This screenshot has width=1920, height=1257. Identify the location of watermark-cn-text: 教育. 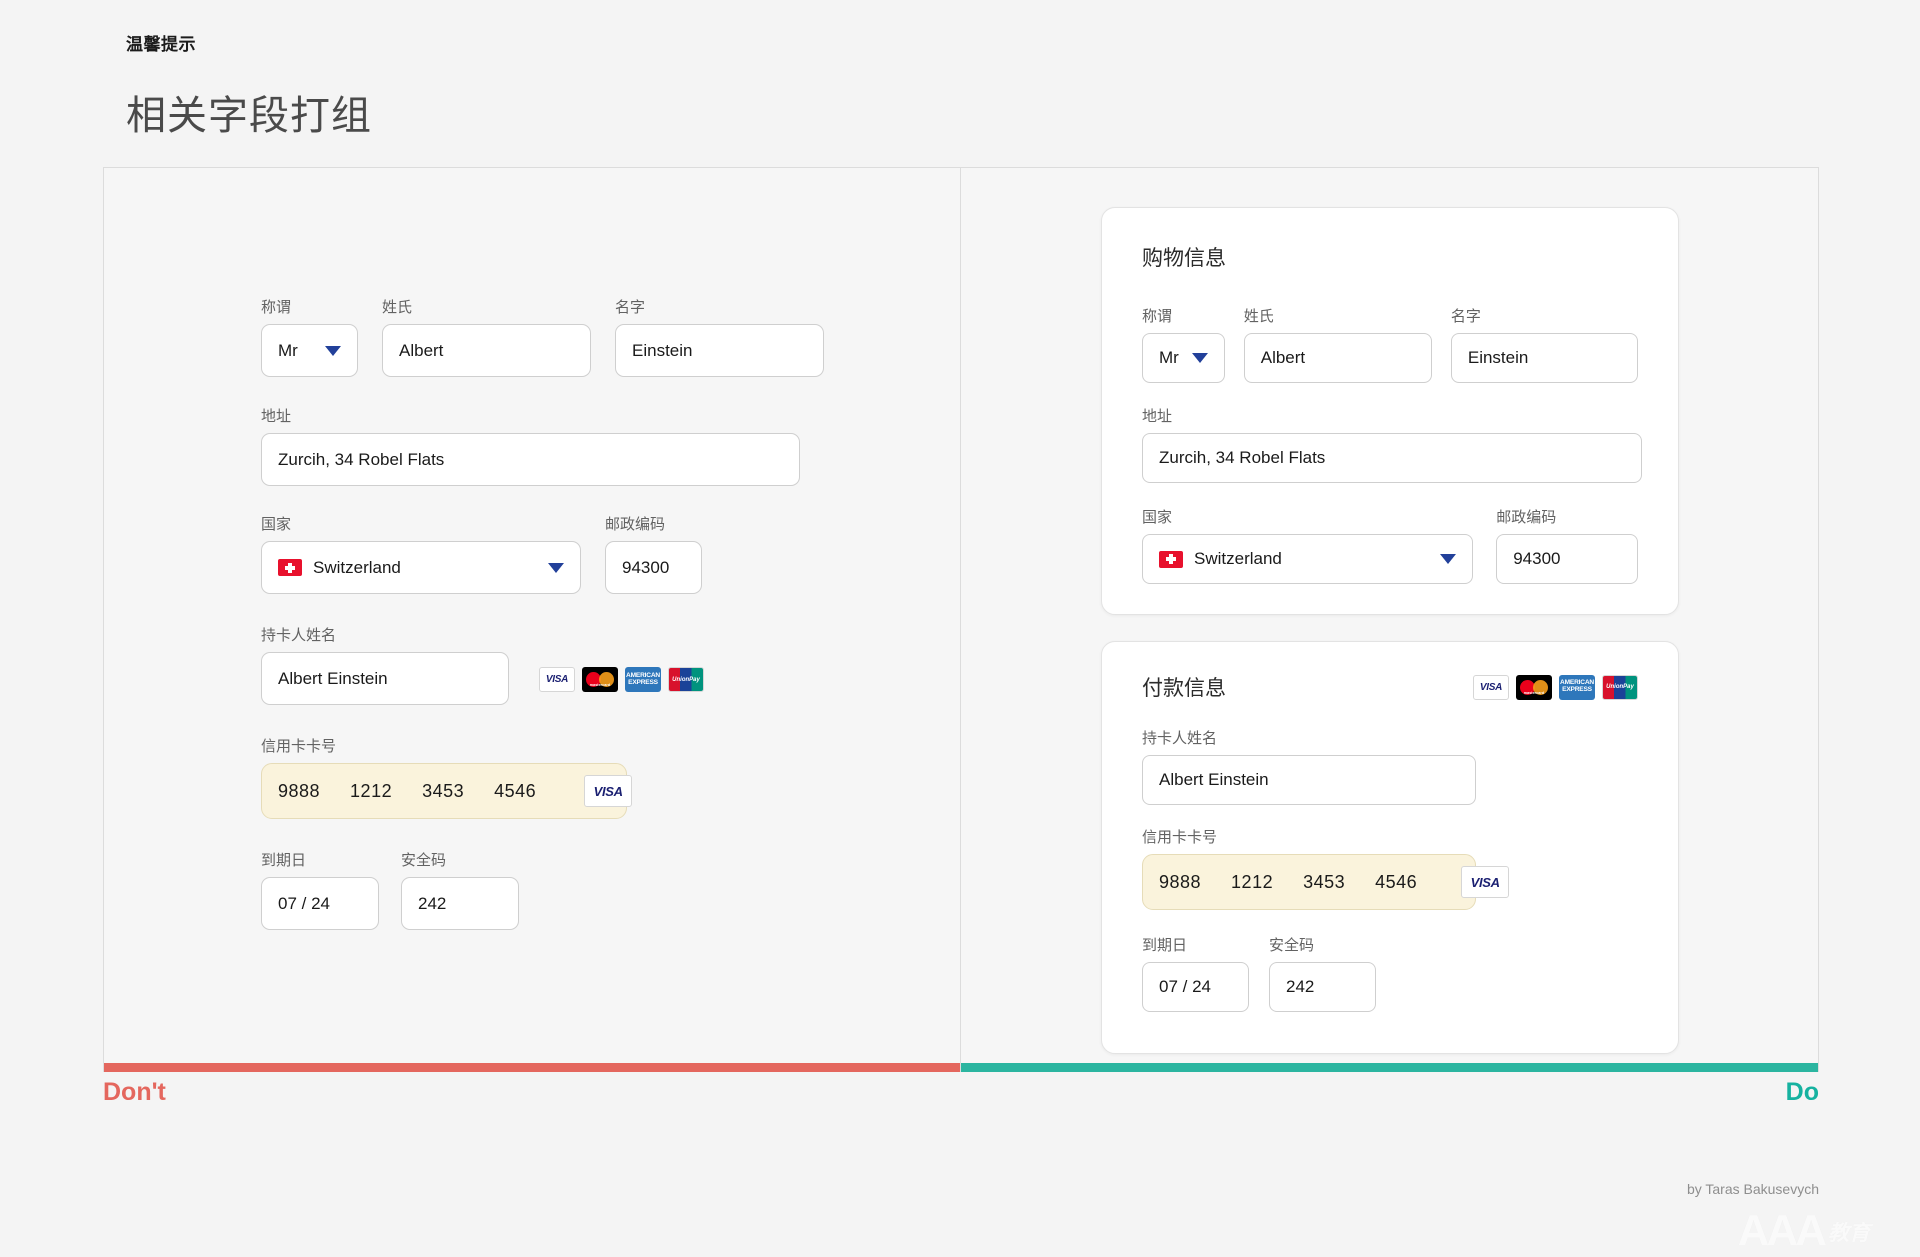
(1849, 1233).